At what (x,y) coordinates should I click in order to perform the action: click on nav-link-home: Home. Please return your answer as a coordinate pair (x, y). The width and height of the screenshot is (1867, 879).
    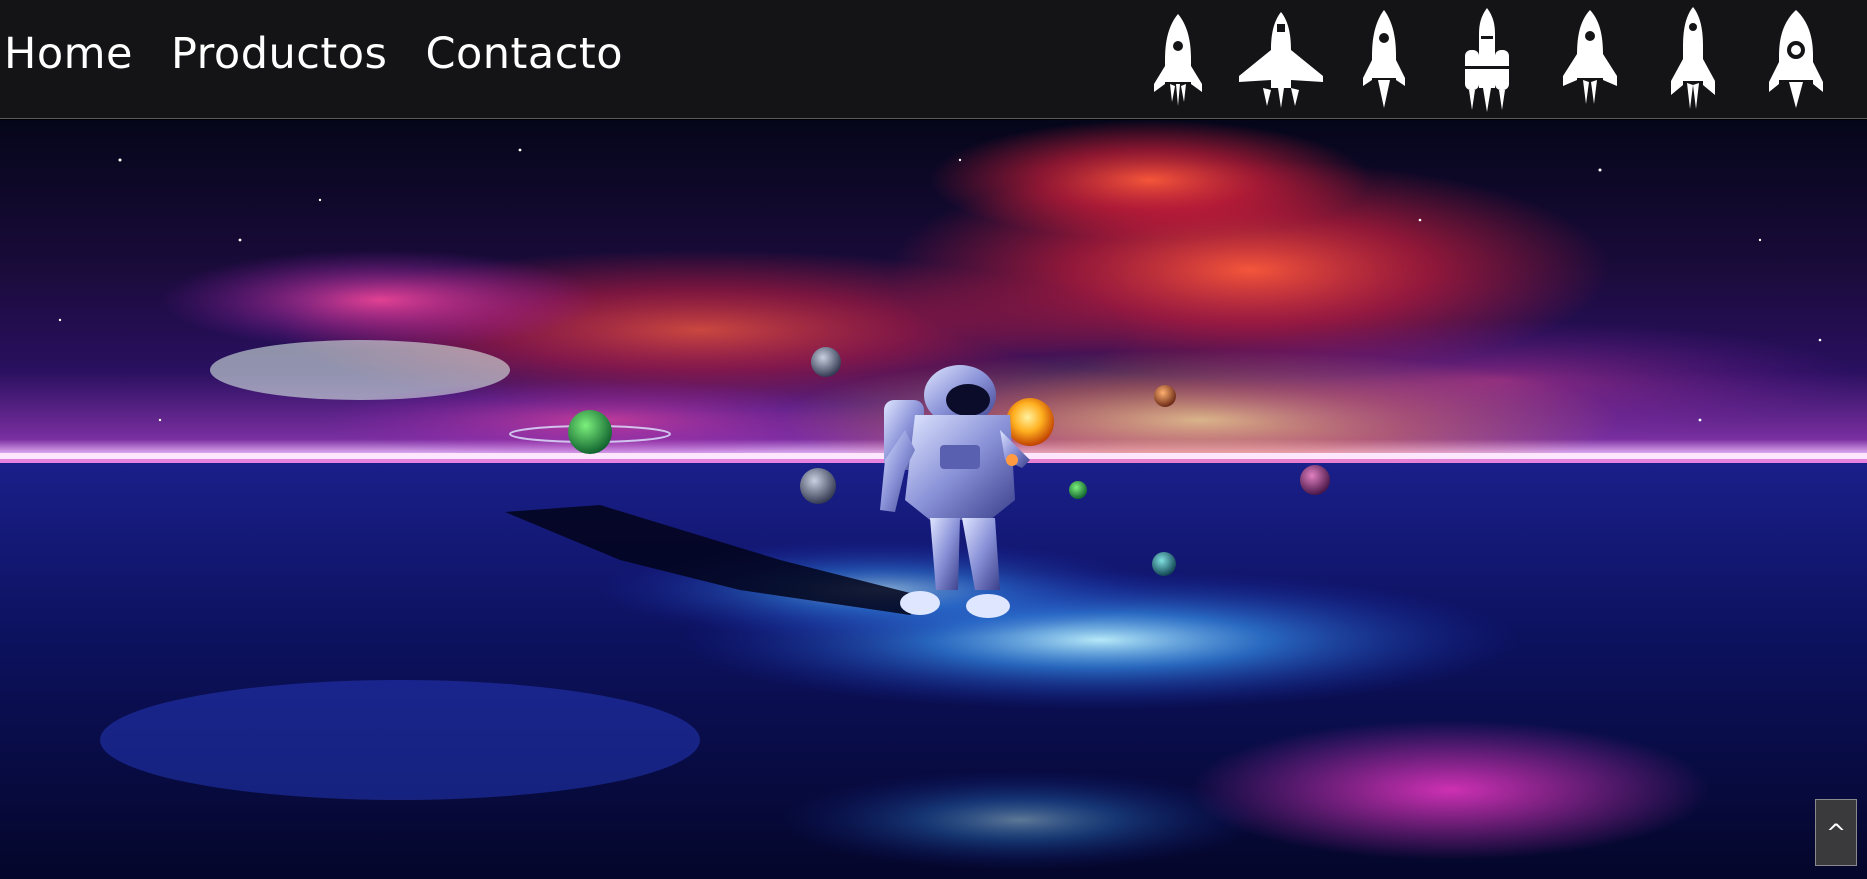
    Looking at the image, I should click on (68, 54).